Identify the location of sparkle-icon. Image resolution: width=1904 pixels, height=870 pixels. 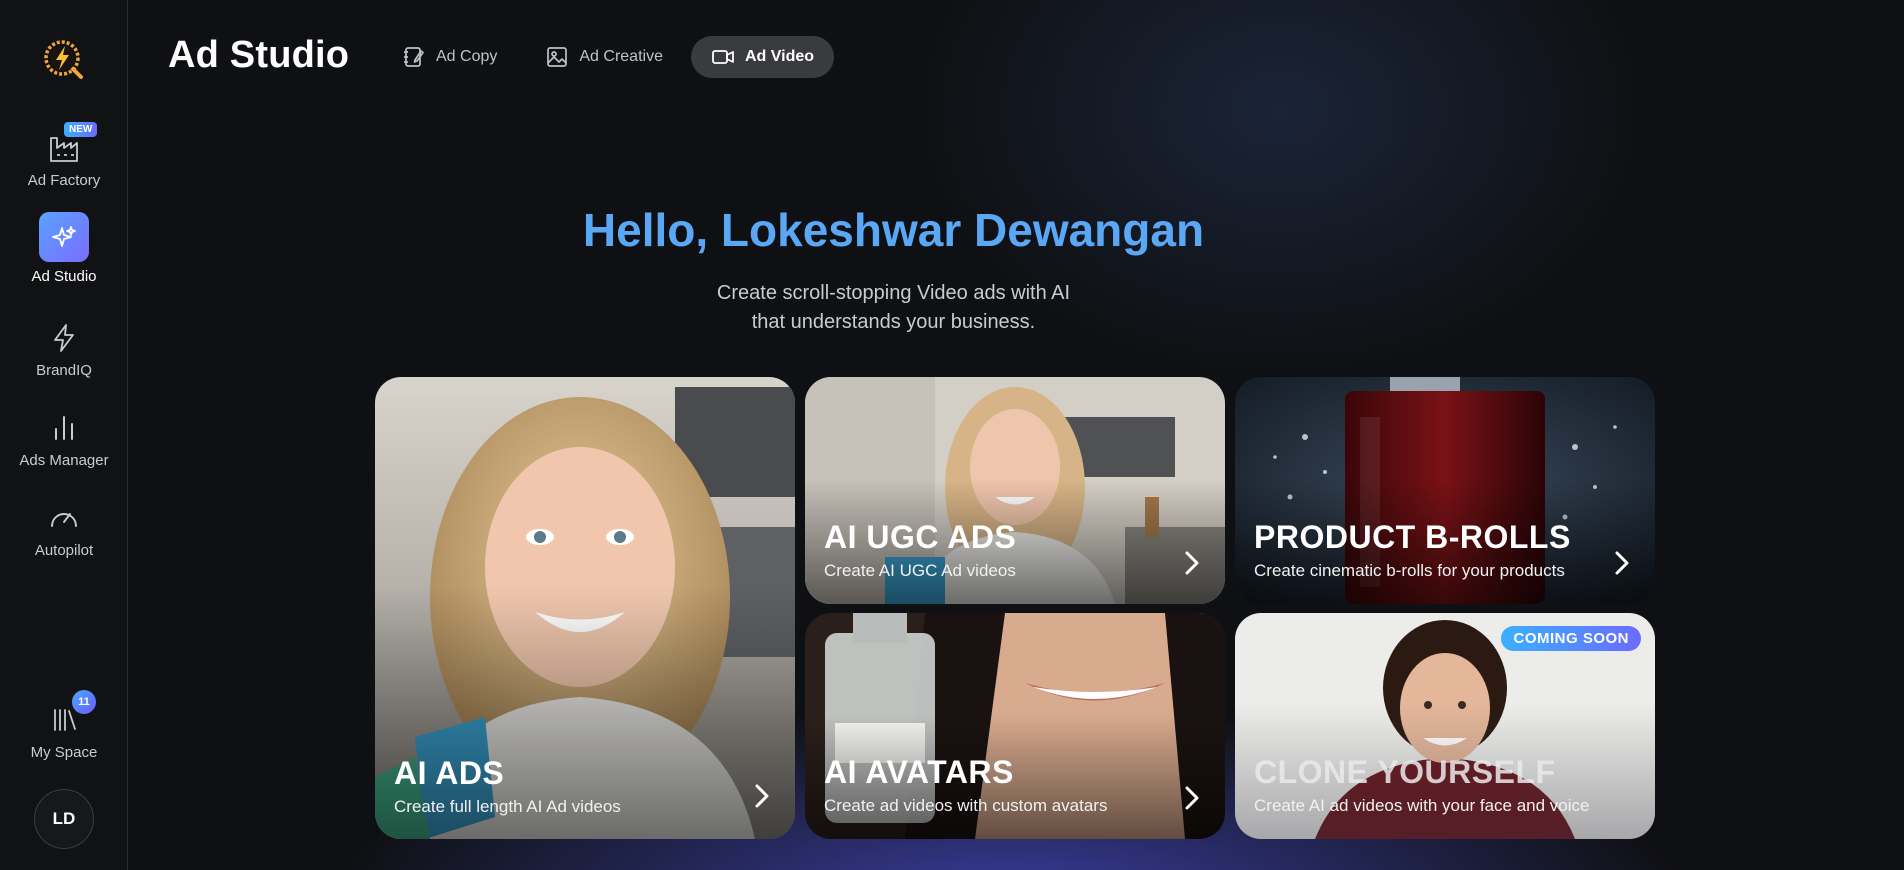
(64, 236).